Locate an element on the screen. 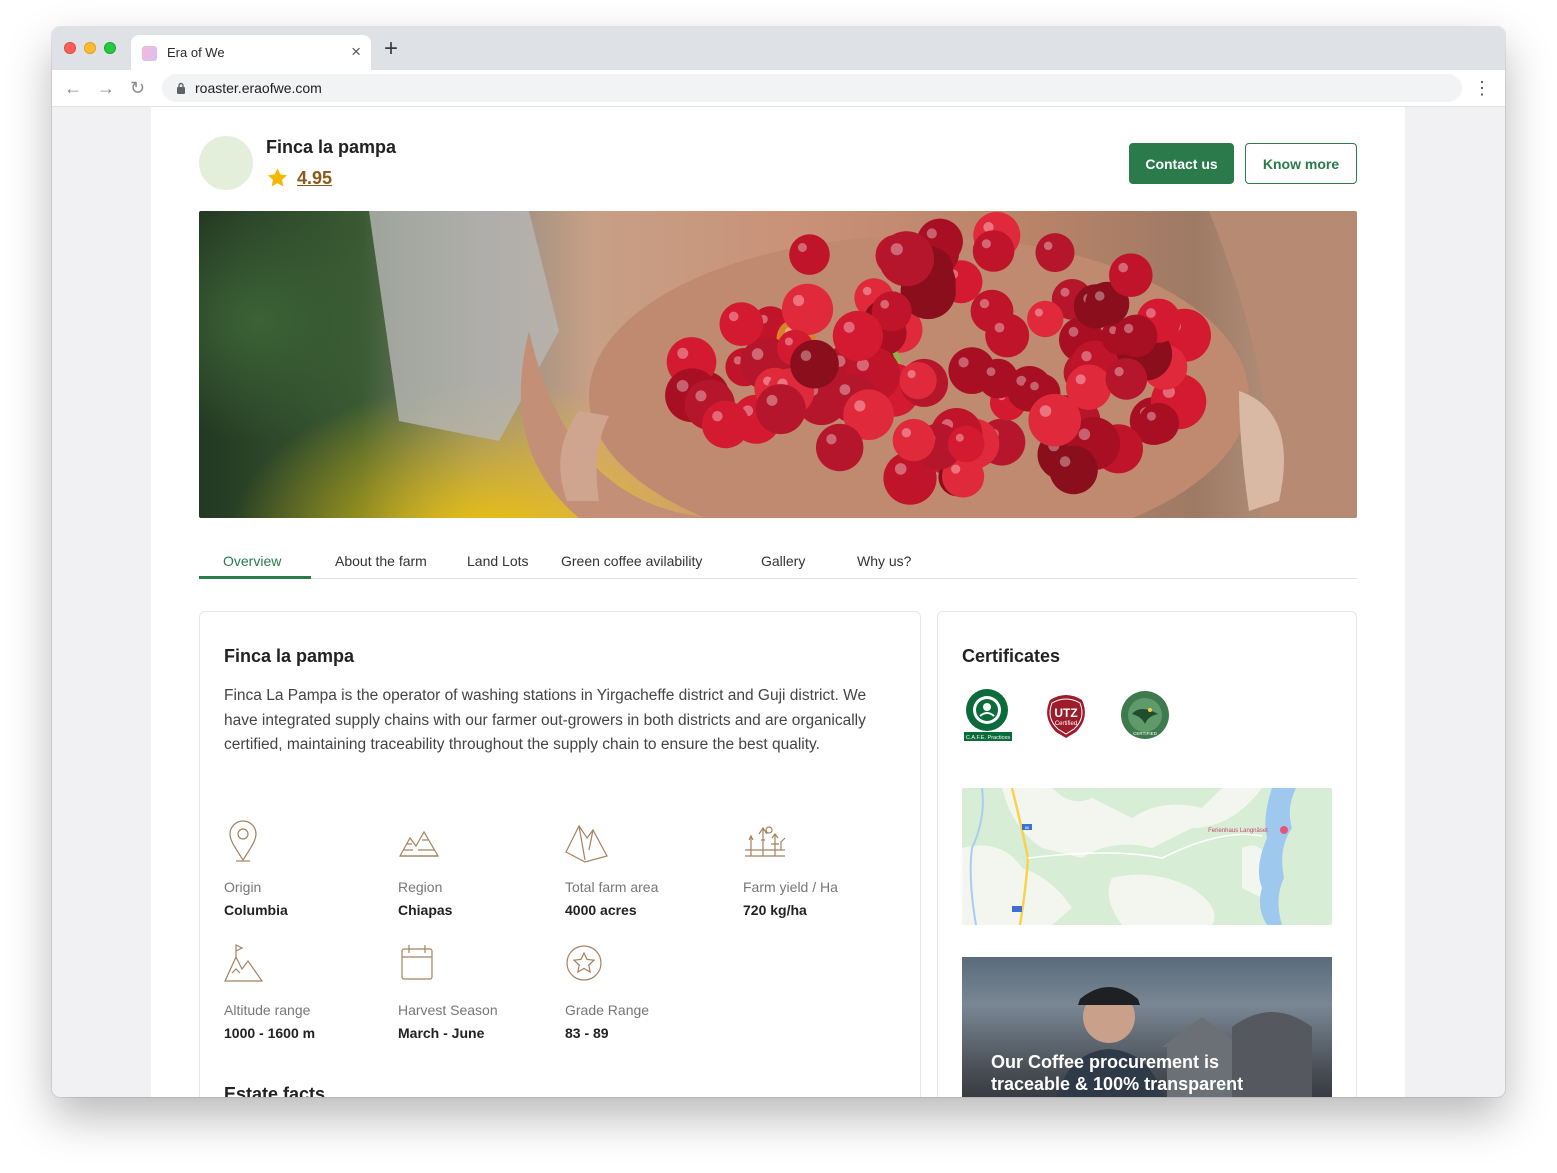 This screenshot has height=1173, width=1557. browser-toolbar: ← → ↻ roaster.eraofwe.com ⋮ is located at coordinates (778, 88).